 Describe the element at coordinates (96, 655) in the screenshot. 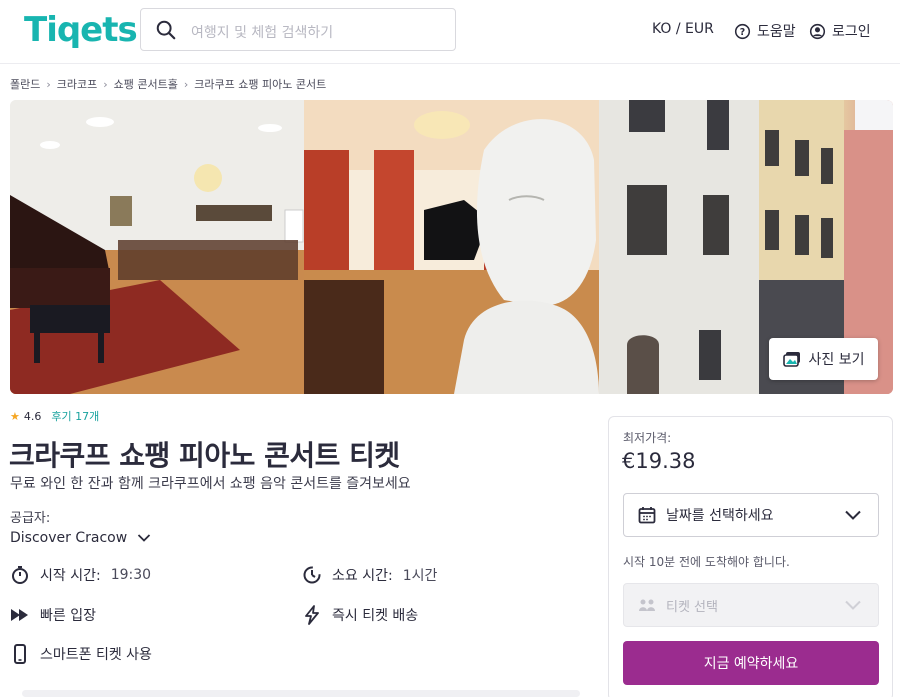

I see `smartphone-label: 스마트폰 티켓 사용` at that location.